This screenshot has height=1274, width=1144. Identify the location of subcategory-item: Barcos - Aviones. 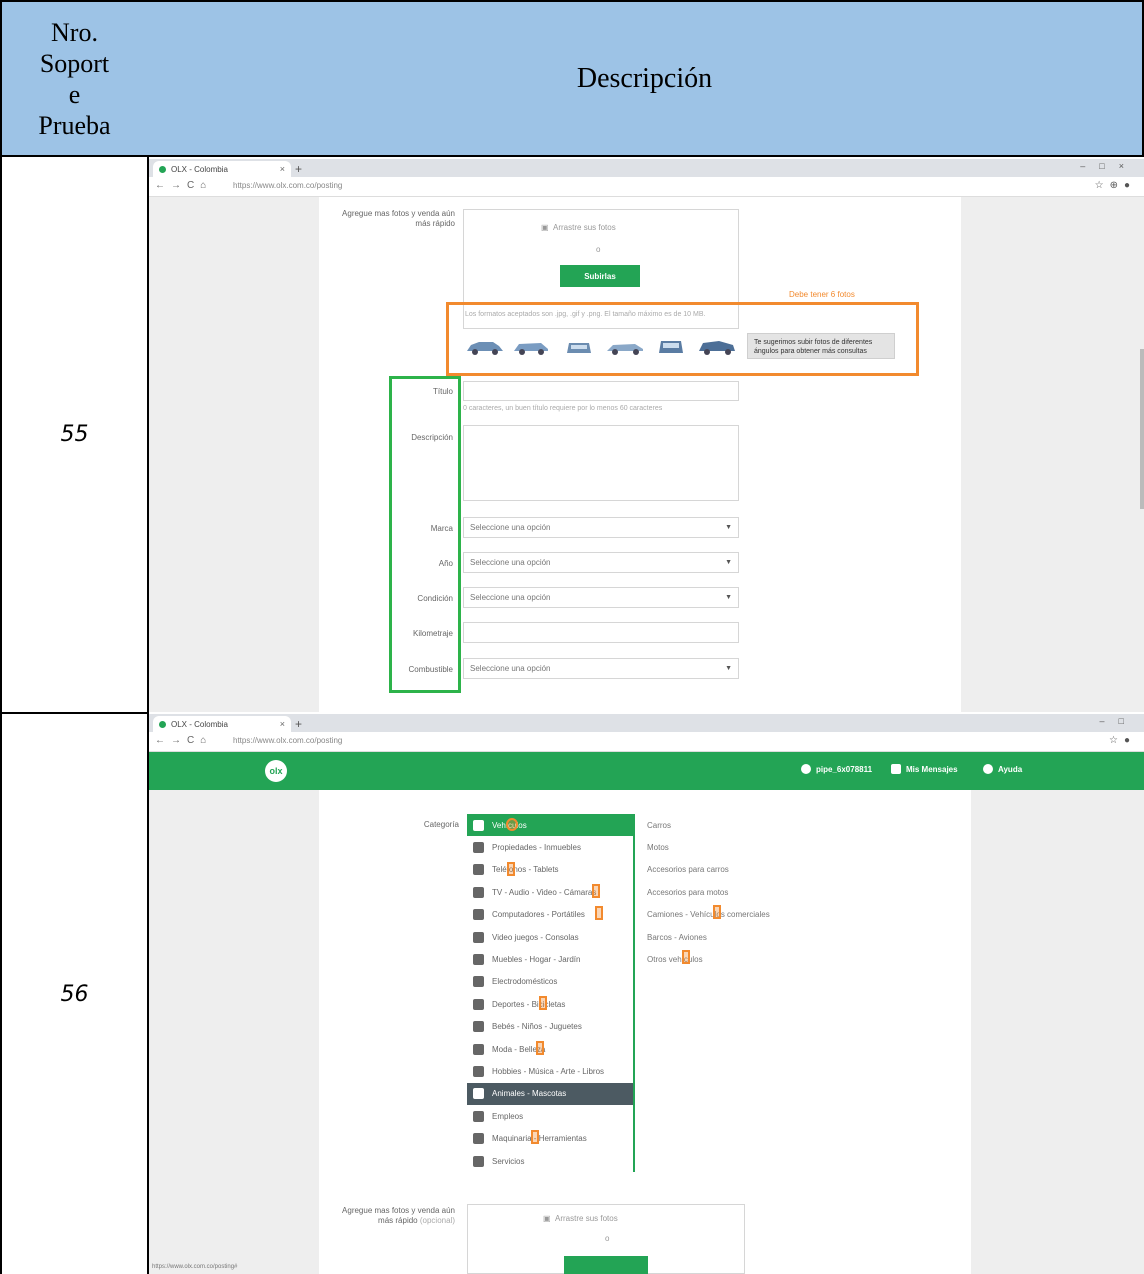
(732, 937).